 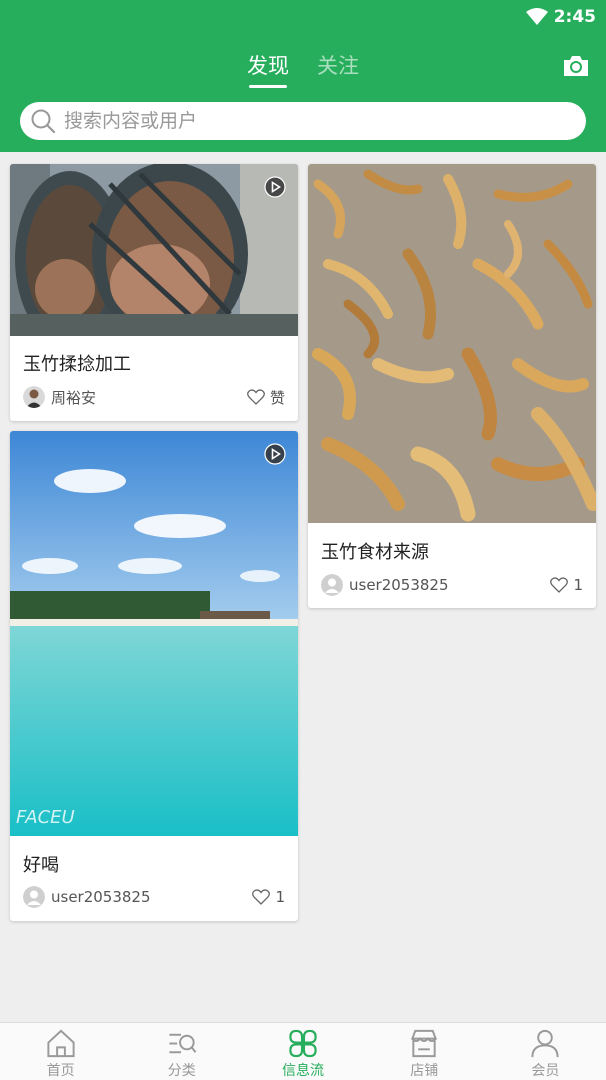 What do you see at coordinates (61, 1043) in the screenshot?
I see `home-icon` at bounding box center [61, 1043].